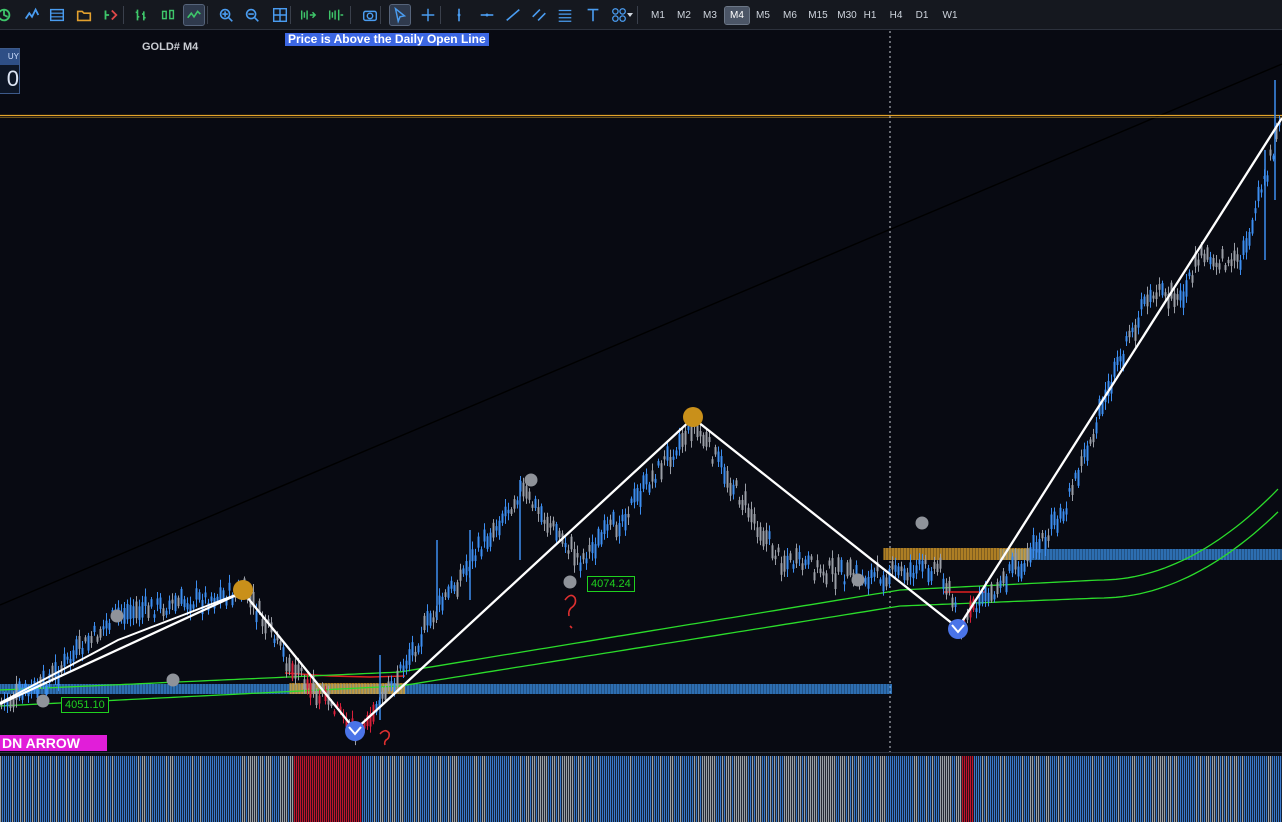  Describe the element at coordinates (513, 15) in the screenshot. I see `trendline-button` at that location.